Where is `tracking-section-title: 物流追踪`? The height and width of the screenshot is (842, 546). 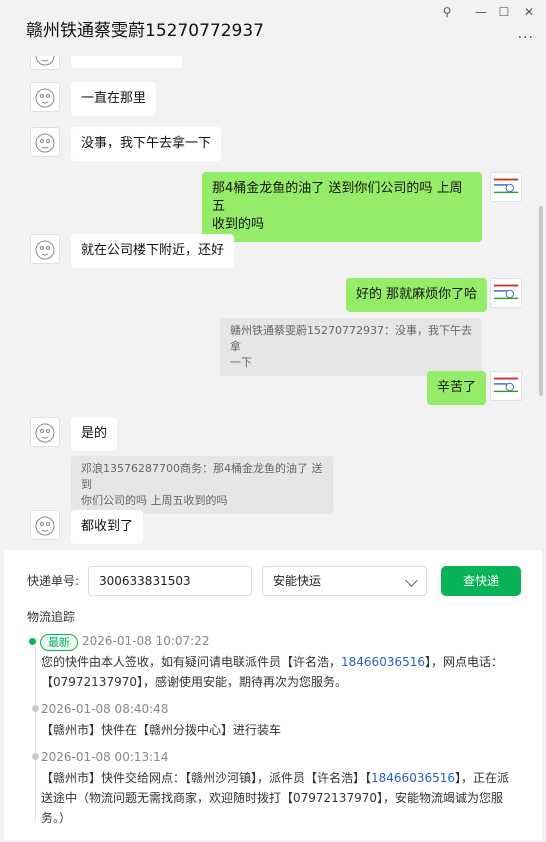 tracking-section-title: 物流追踪 is located at coordinates (51, 617).